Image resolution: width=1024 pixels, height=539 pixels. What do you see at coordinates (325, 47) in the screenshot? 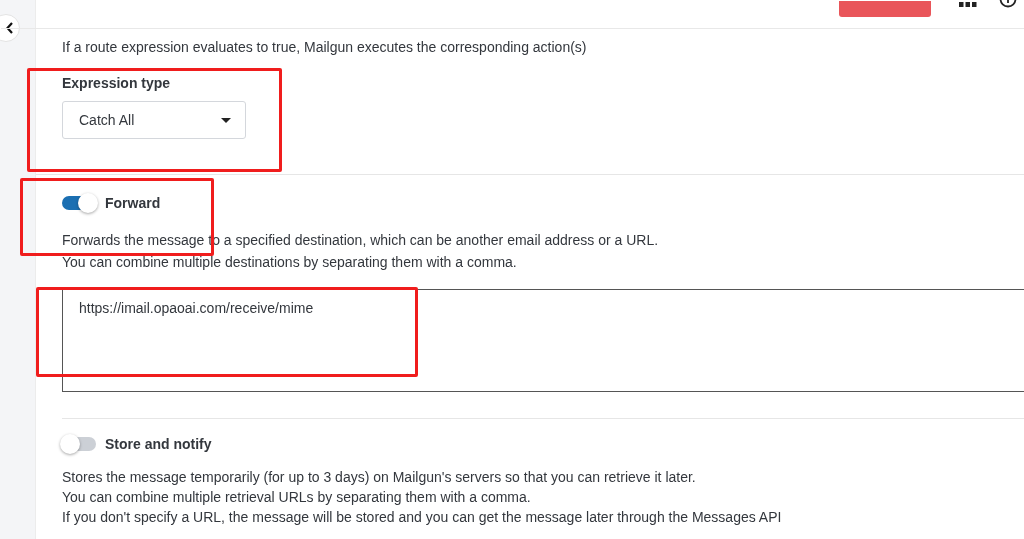
I see `intro-text: If a route expression evaluates to true, Mailgun executes the corresponding action(s)` at bounding box center [325, 47].